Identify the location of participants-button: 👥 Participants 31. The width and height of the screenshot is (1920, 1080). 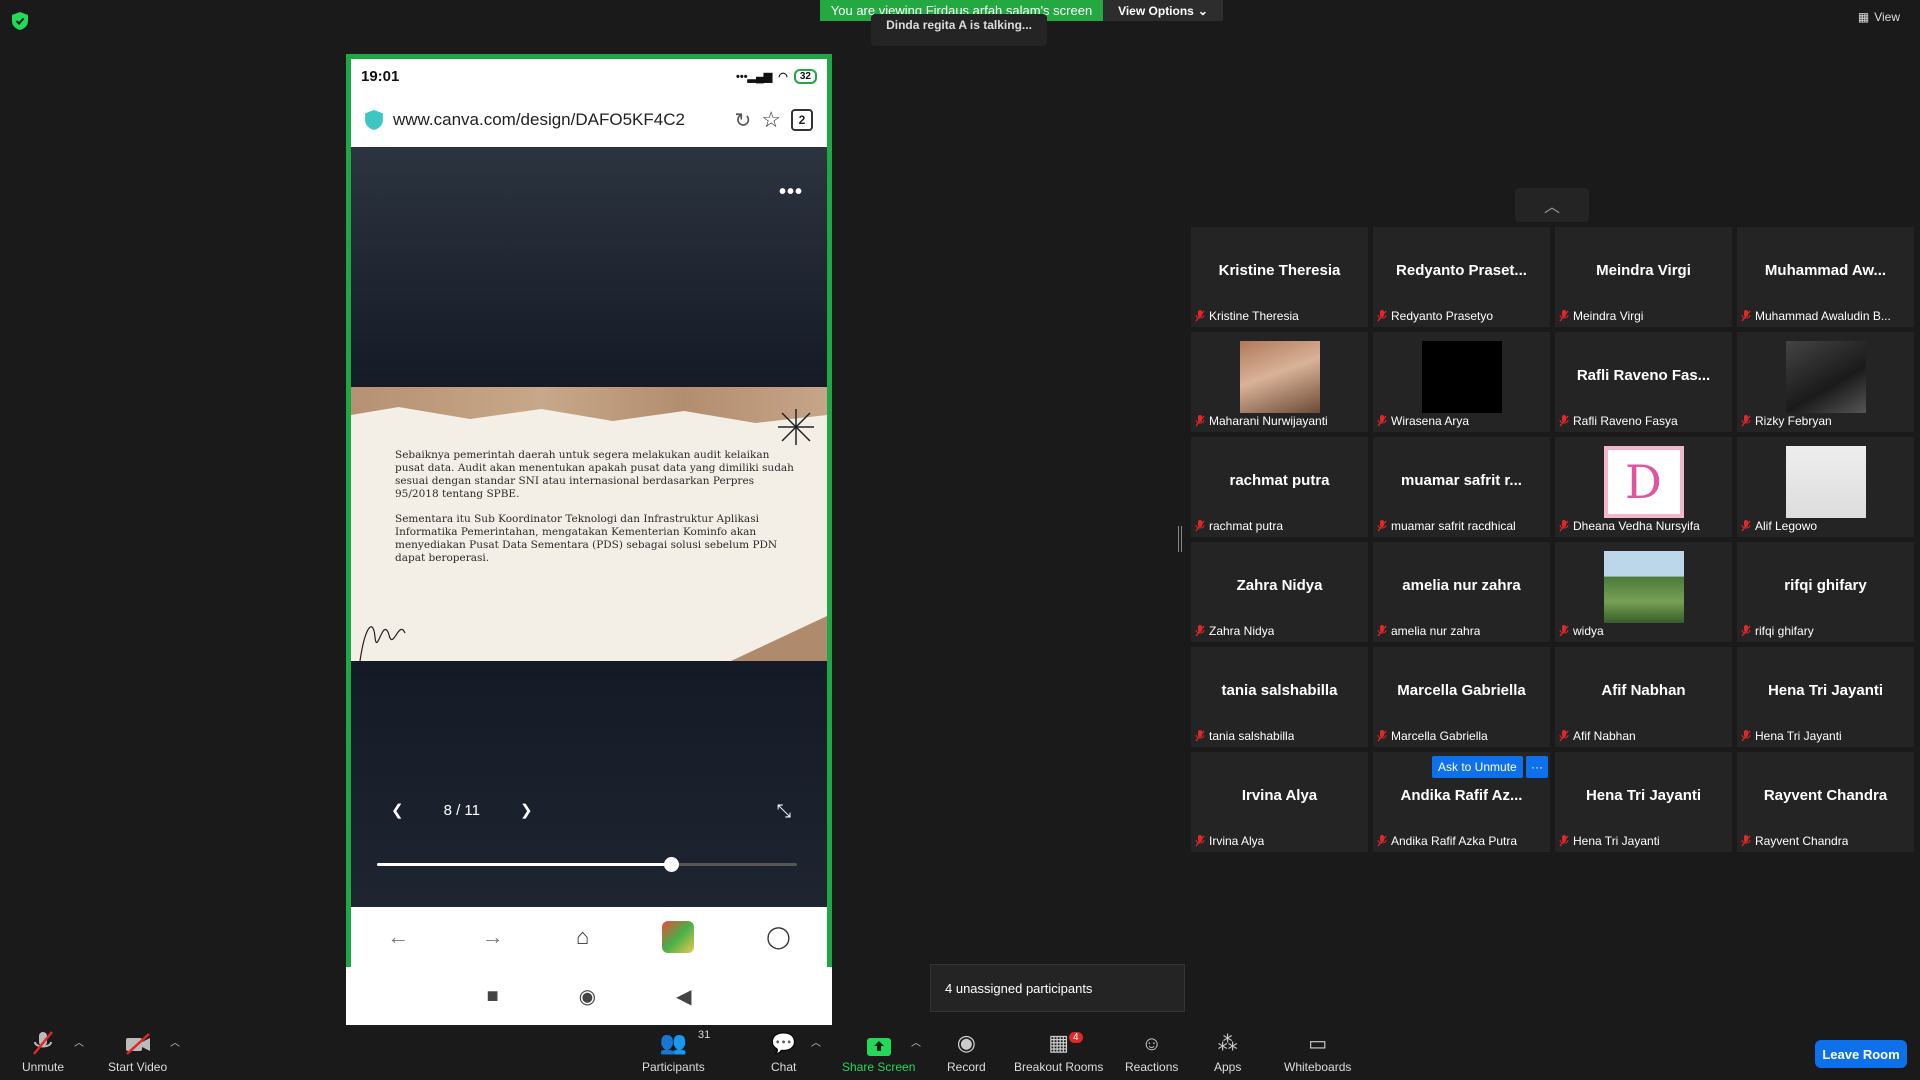
(676, 1051).